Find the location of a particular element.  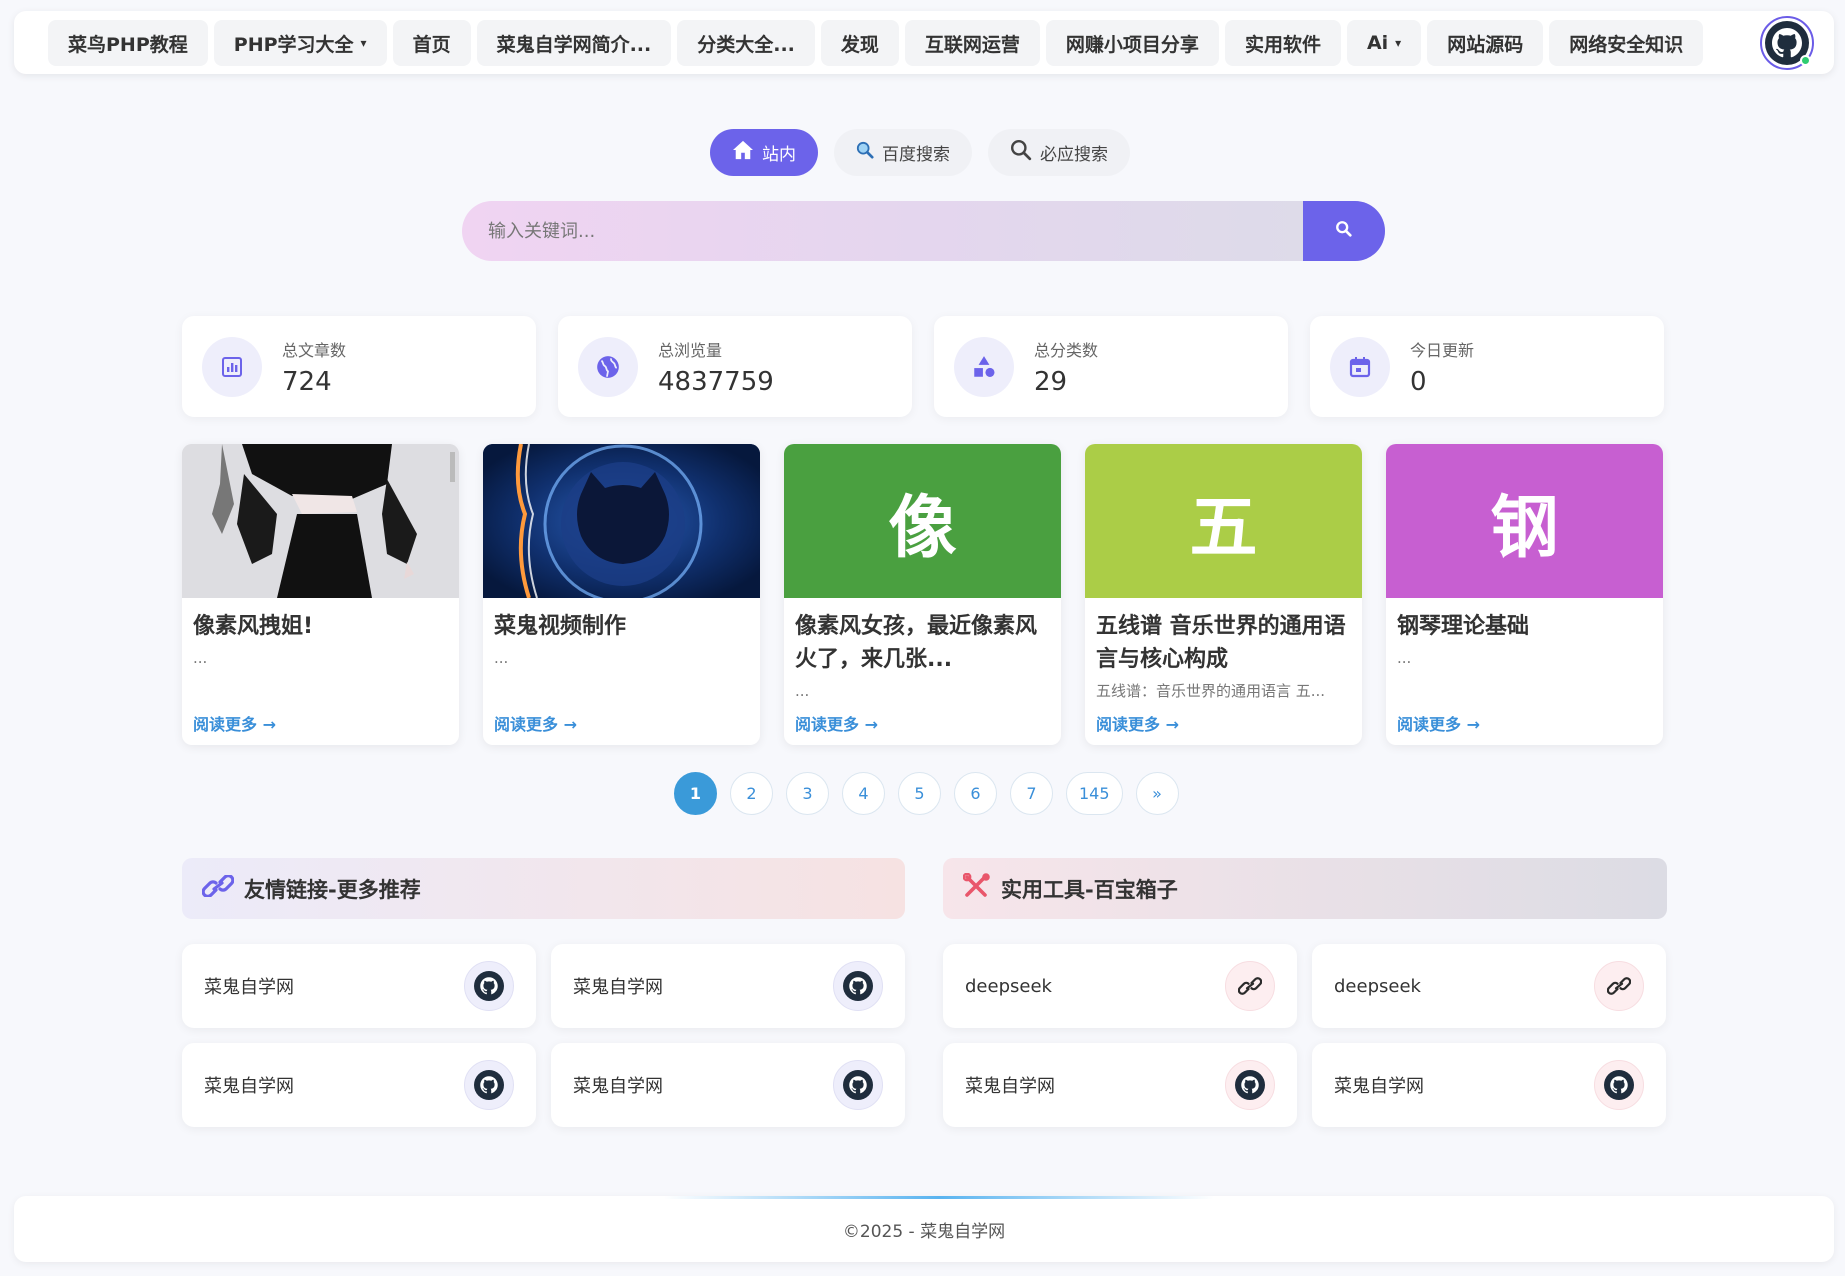

footer-accent-line is located at coordinates (939, 1197).